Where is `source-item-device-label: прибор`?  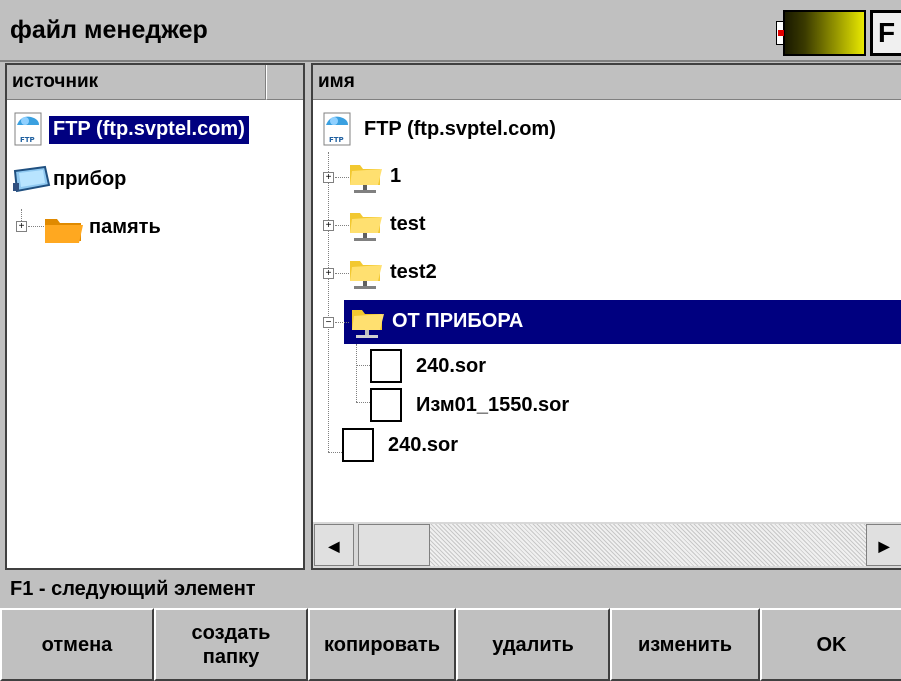
source-item-device-label: прибор is located at coordinates (90, 179).